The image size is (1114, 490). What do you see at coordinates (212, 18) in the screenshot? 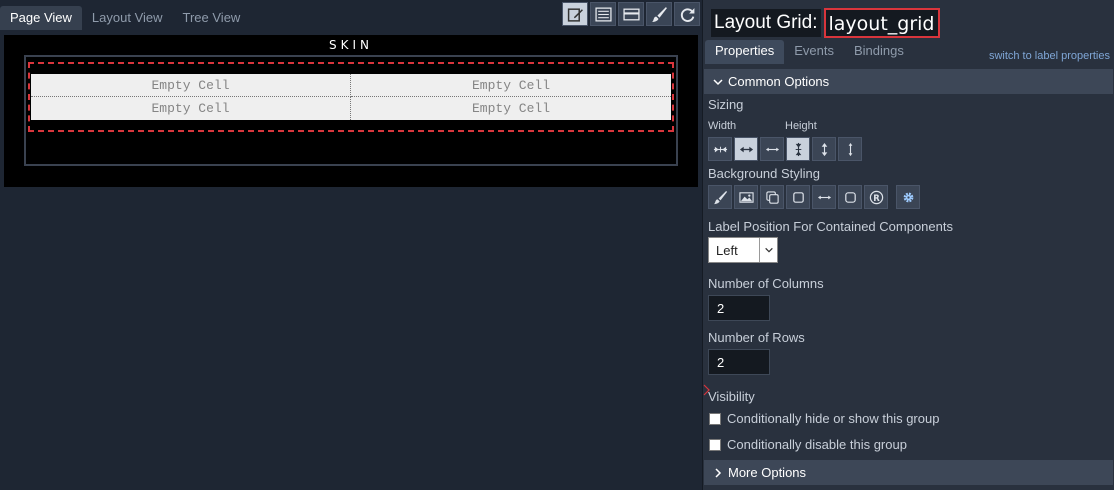
I see `tab-tree-view: Tree View` at bounding box center [212, 18].